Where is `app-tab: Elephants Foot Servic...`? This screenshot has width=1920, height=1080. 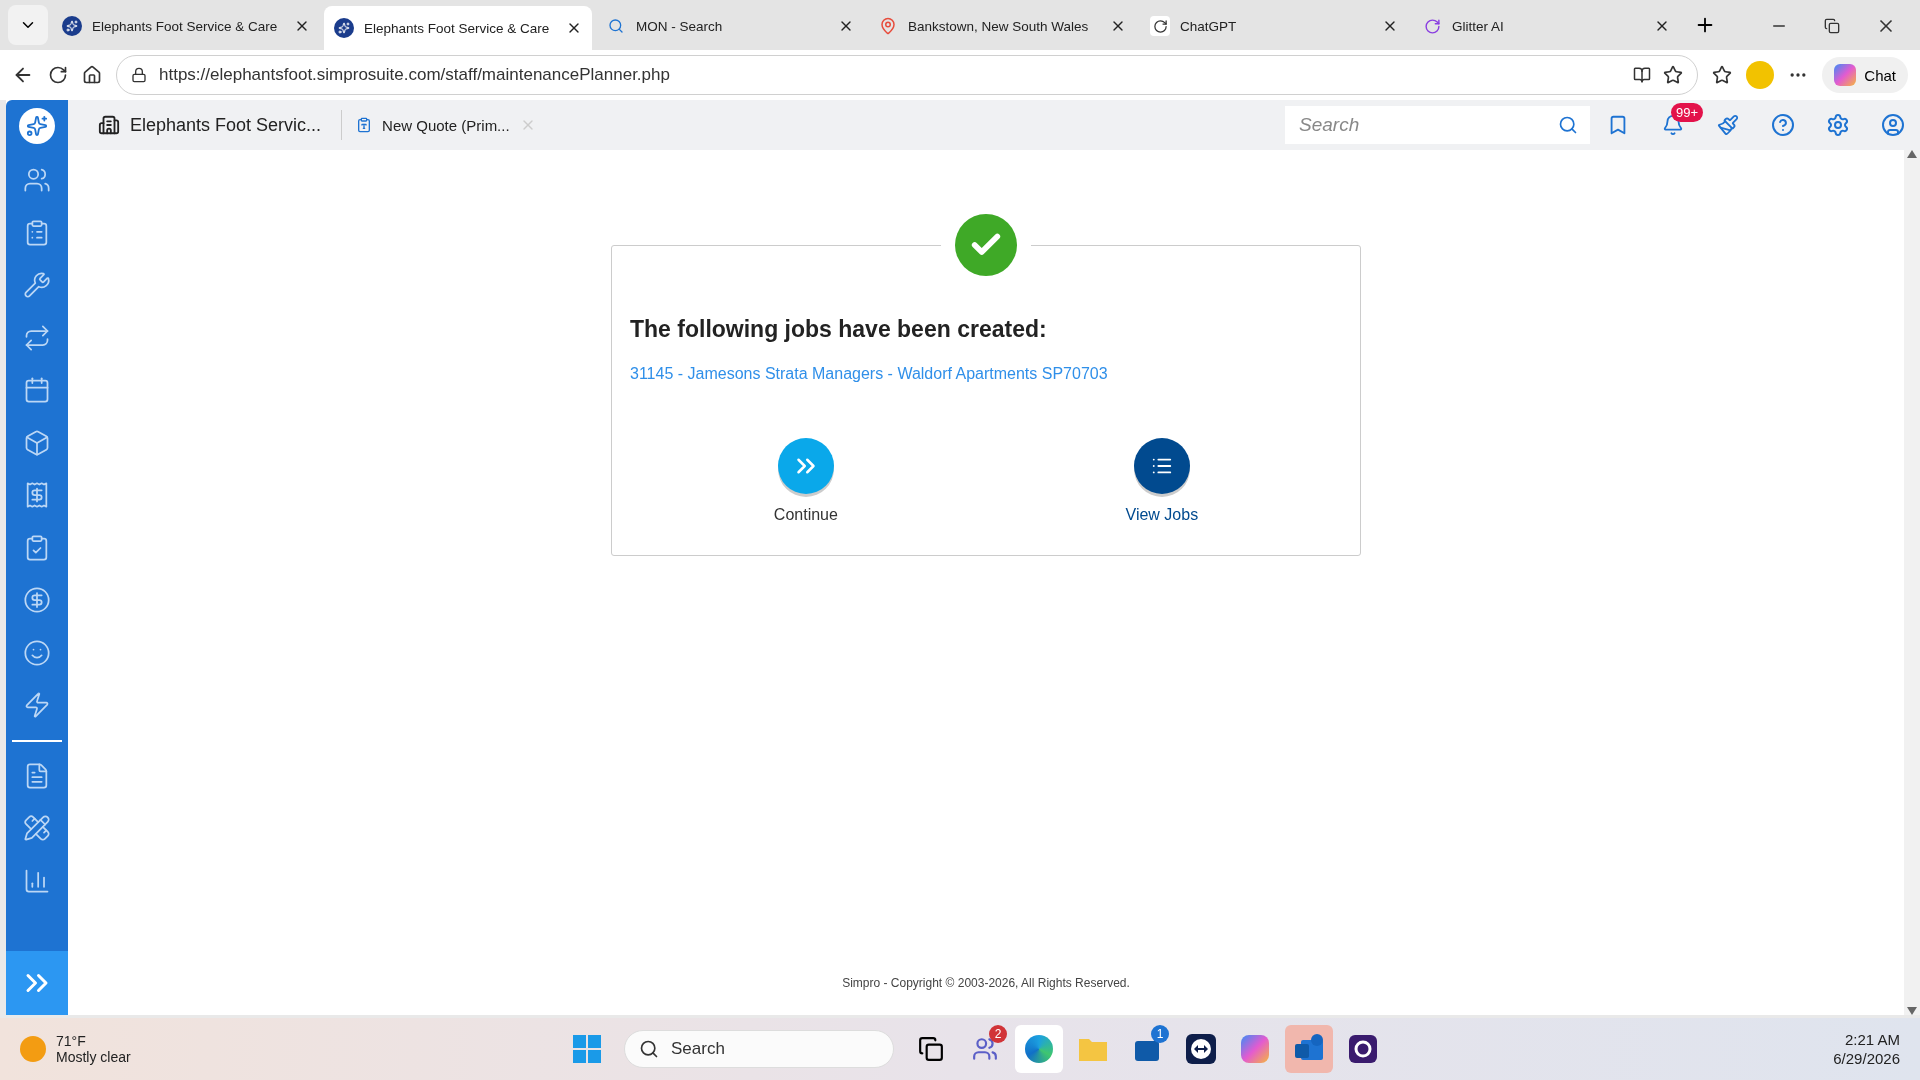 app-tab: Elephants Foot Servic... is located at coordinates (220, 125).